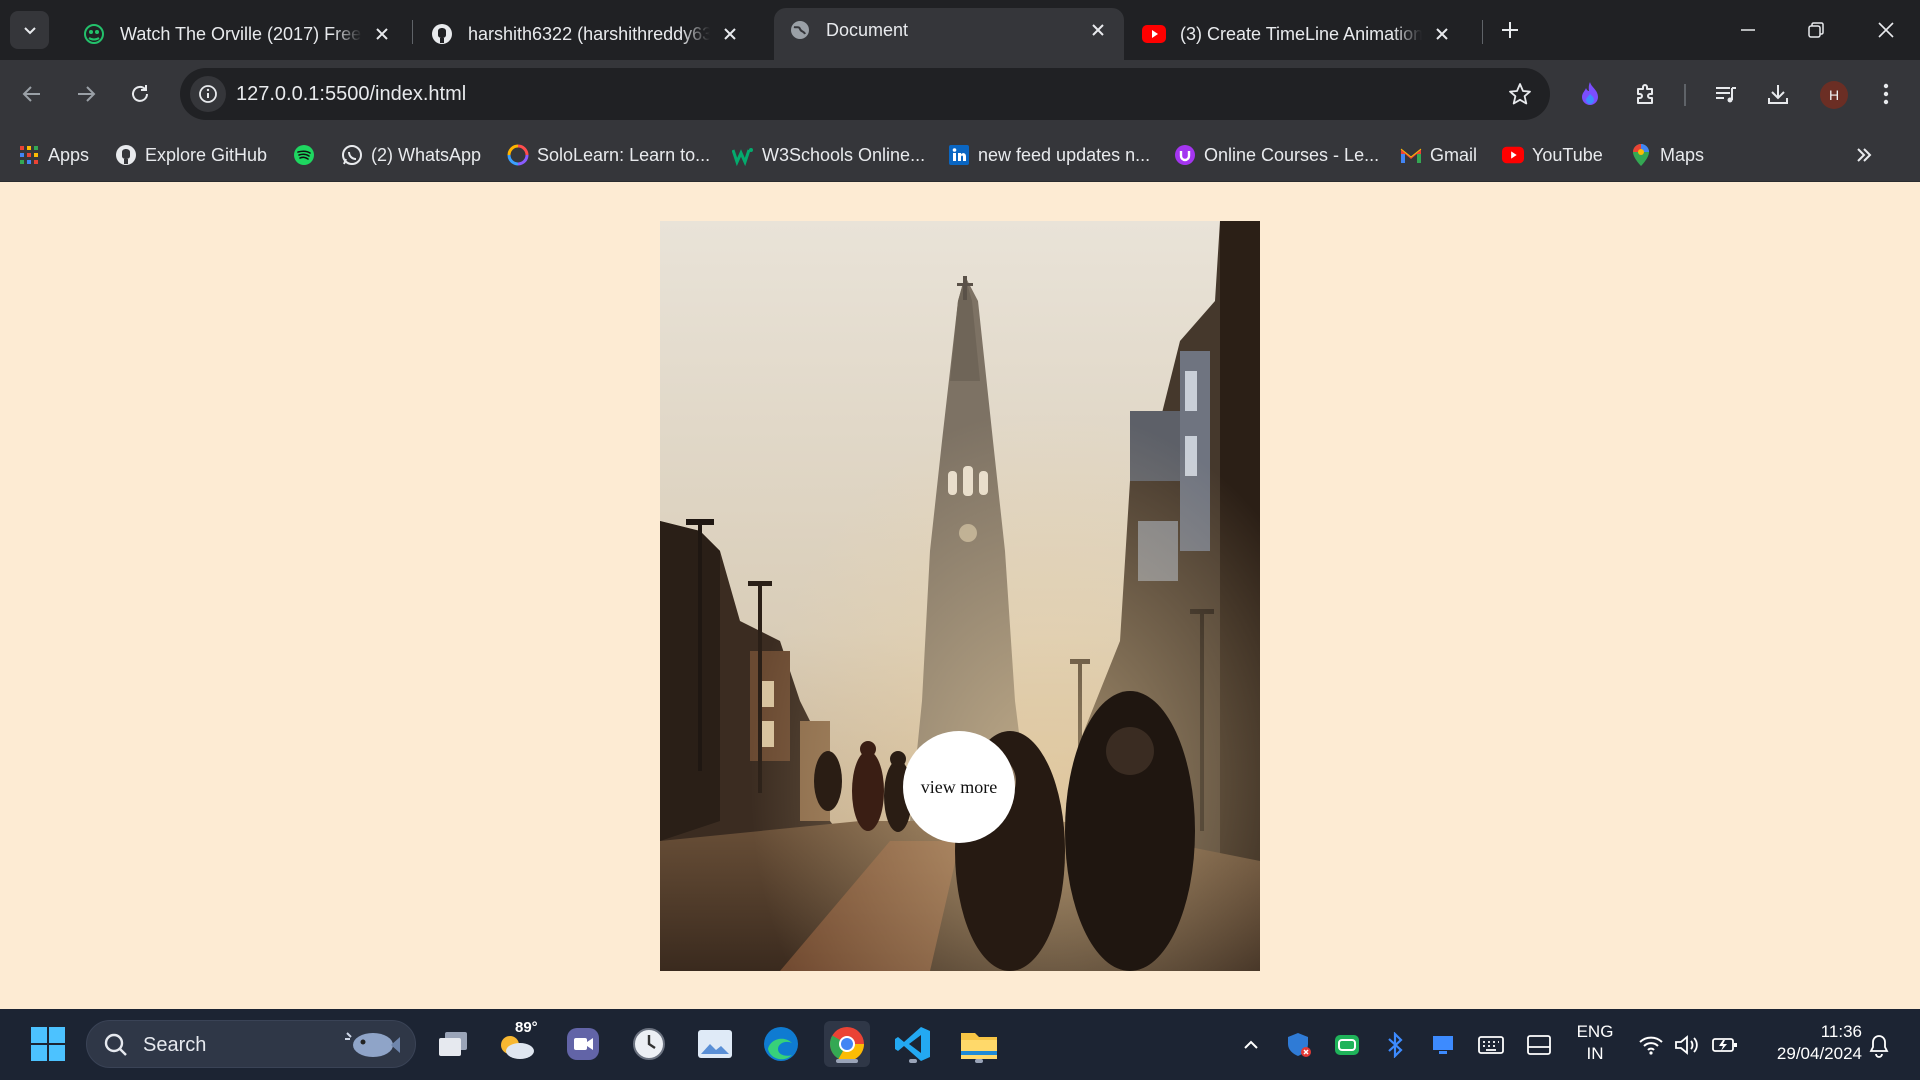 Image resolution: width=1920 pixels, height=1080 pixels. I want to click on tab-youtube: (3) Create TimeLine Animation |, so click(1298, 34).